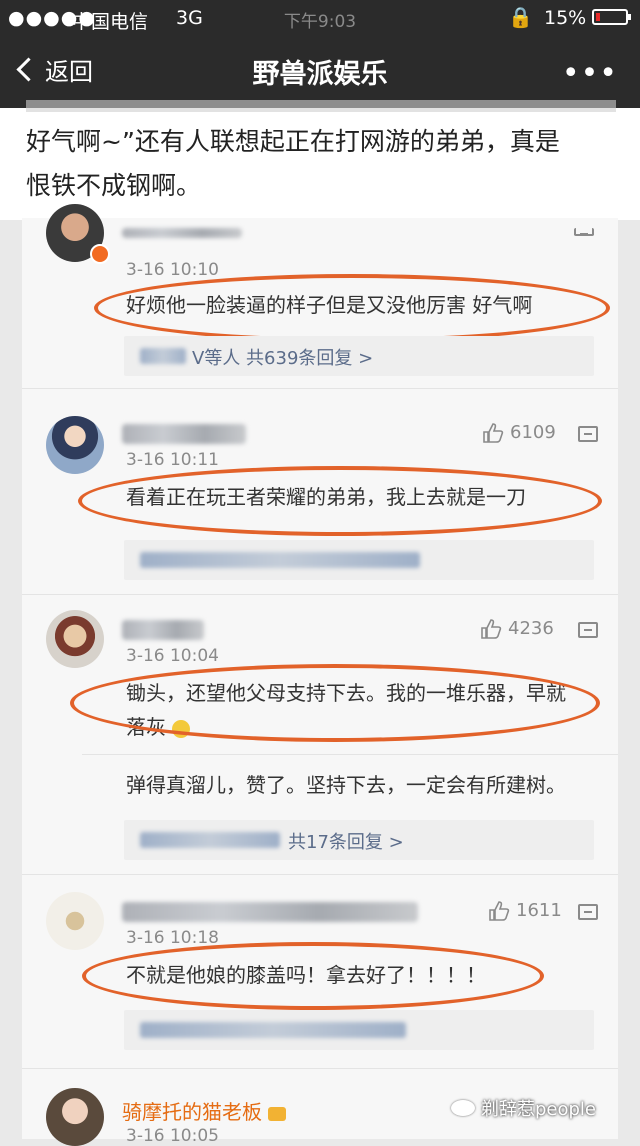 This screenshot has height=1146, width=640. What do you see at coordinates (204, 1110) in the screenshot?
I see `username: 骑摩托的猫老板` at bounding box center [204, 1110].